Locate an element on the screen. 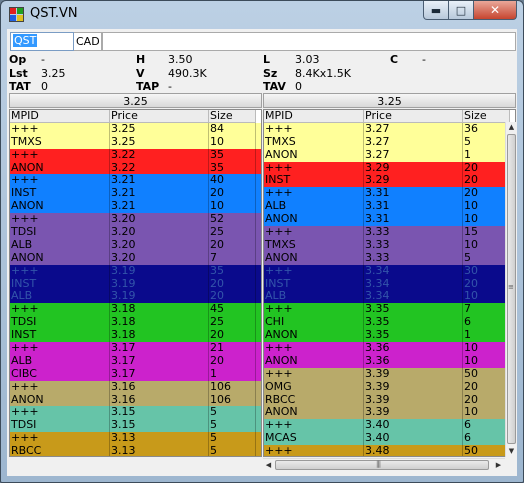  ask-row: OMG 3.39 20 is located at coordinates (389, 387).